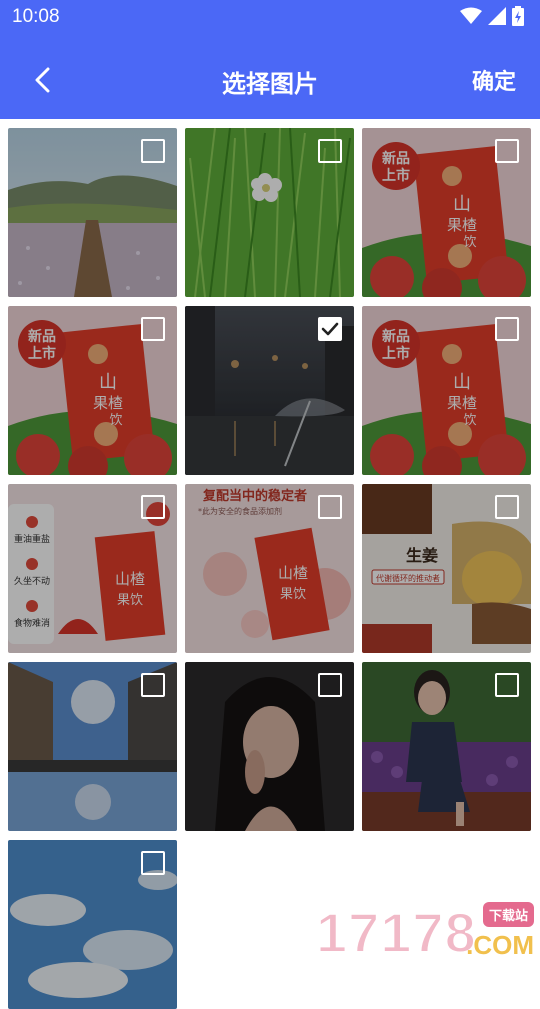  What do you see at coordinates (32, 539) in the screenshot?
I see `svg-text: 重油重盐` at bounding box center [32, 539].